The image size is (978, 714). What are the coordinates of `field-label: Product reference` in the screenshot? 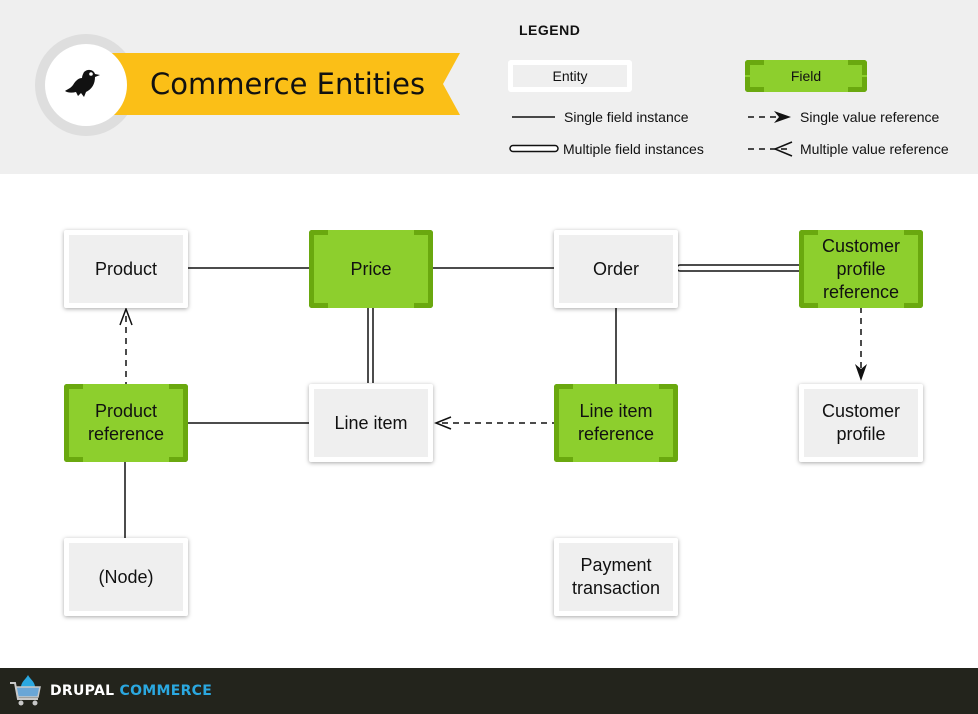 It's located at (126, 422).